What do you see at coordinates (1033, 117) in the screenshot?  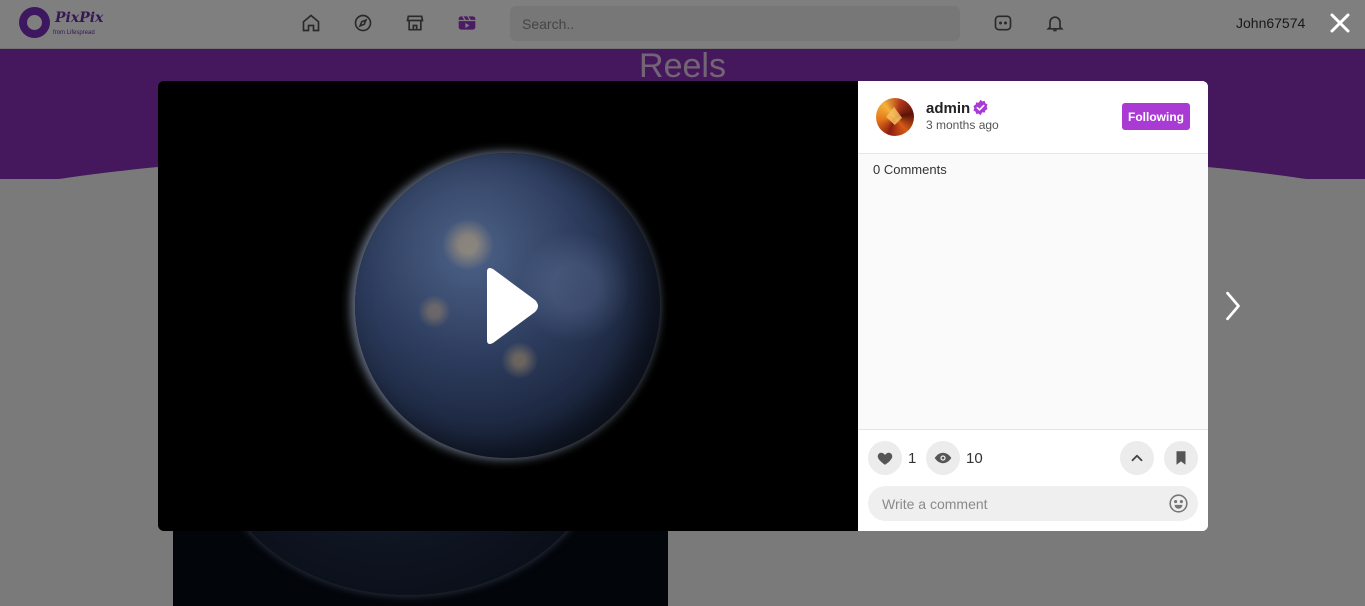 I see `reel-author-header: admin 3 months ago Following` at bounding box center [1033, 117].